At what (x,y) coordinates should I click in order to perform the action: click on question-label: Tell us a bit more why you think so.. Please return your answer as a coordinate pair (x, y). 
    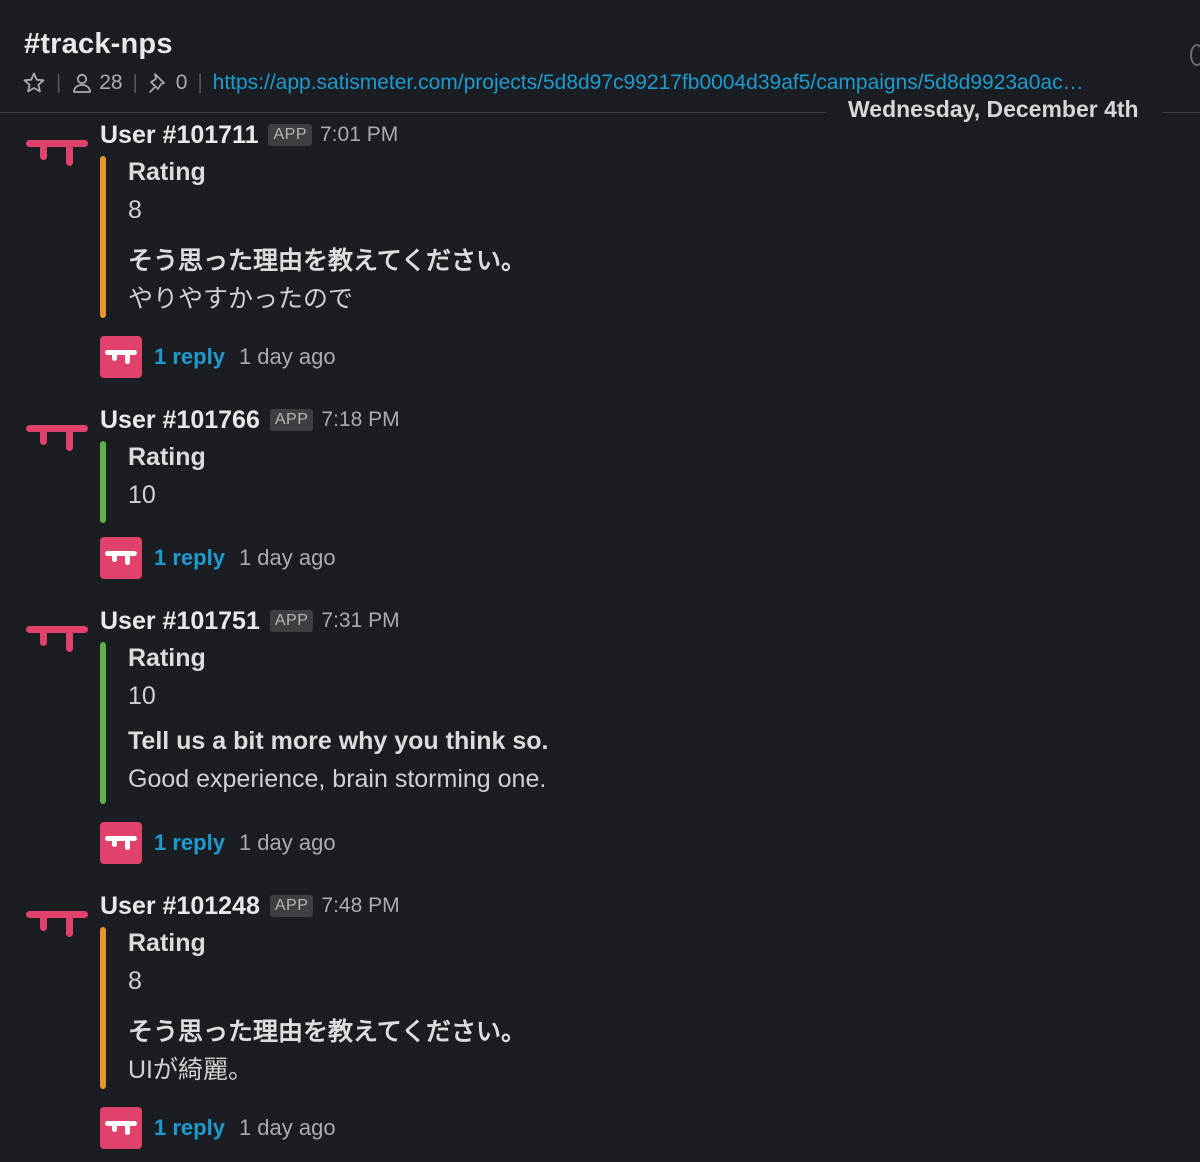
    Looking at the image, I should click on (338, 741).